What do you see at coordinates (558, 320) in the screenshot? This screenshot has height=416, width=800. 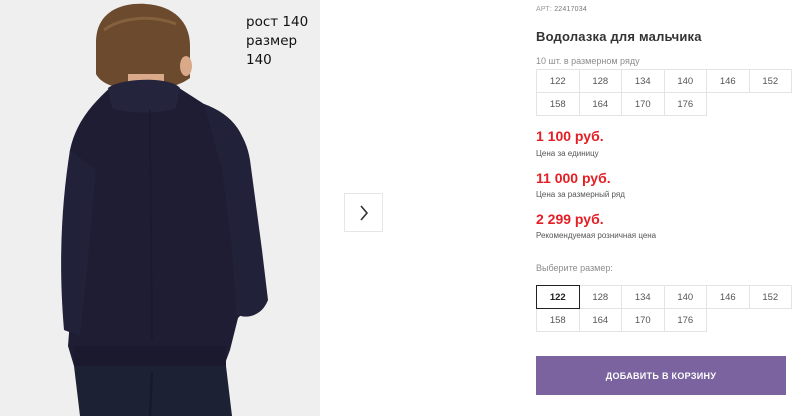 I see `size-option: 158` at bounding box center [558, 320].